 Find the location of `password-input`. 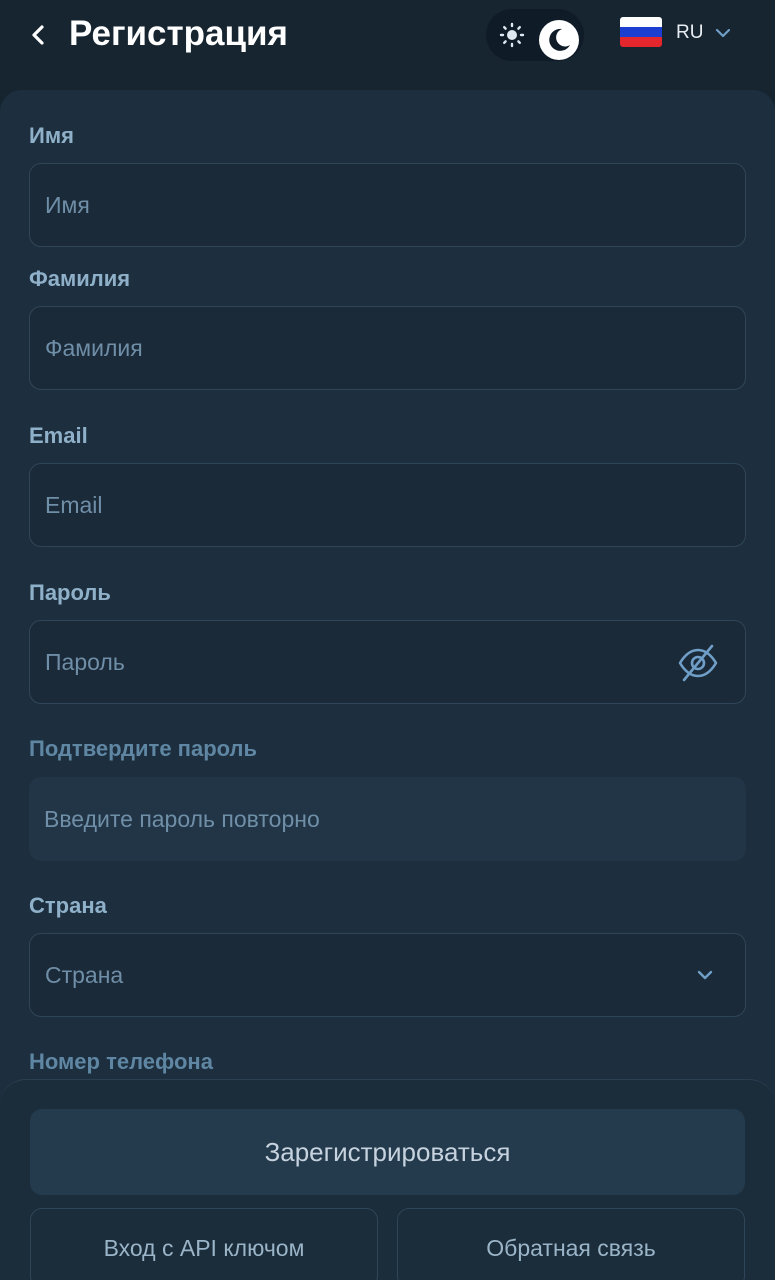

password-input is located at coordinates (365, 662).